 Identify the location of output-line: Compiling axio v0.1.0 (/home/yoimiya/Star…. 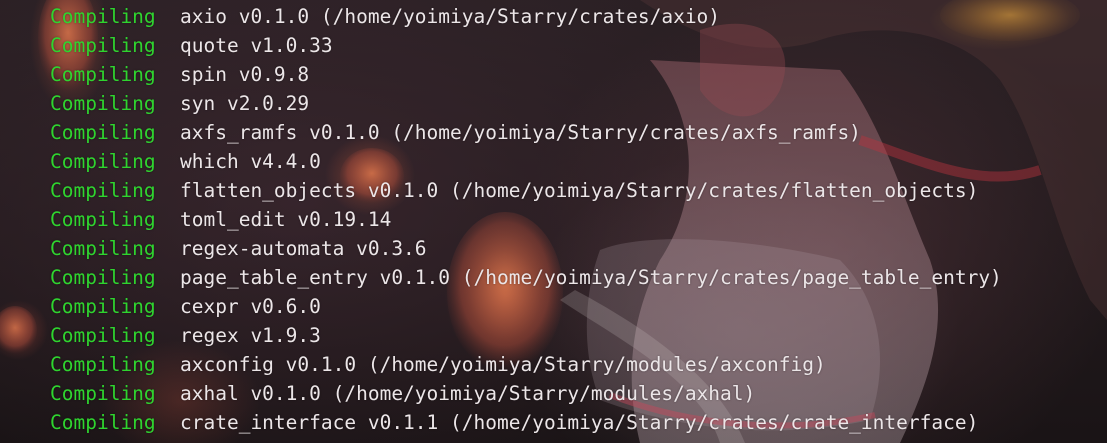
(553, 16).